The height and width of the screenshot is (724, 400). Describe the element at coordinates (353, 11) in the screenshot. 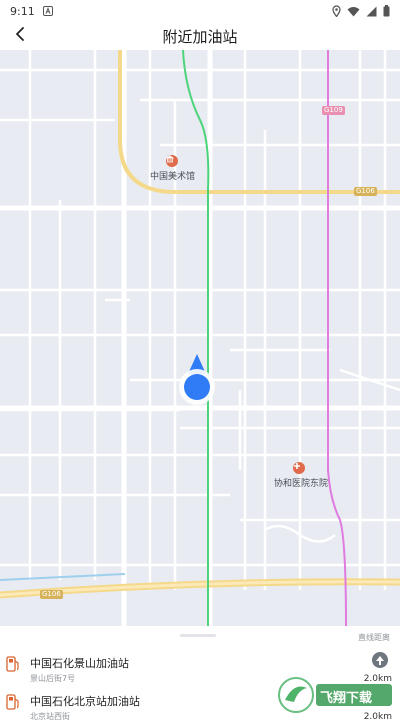

I see `wifi-icon` at that location.